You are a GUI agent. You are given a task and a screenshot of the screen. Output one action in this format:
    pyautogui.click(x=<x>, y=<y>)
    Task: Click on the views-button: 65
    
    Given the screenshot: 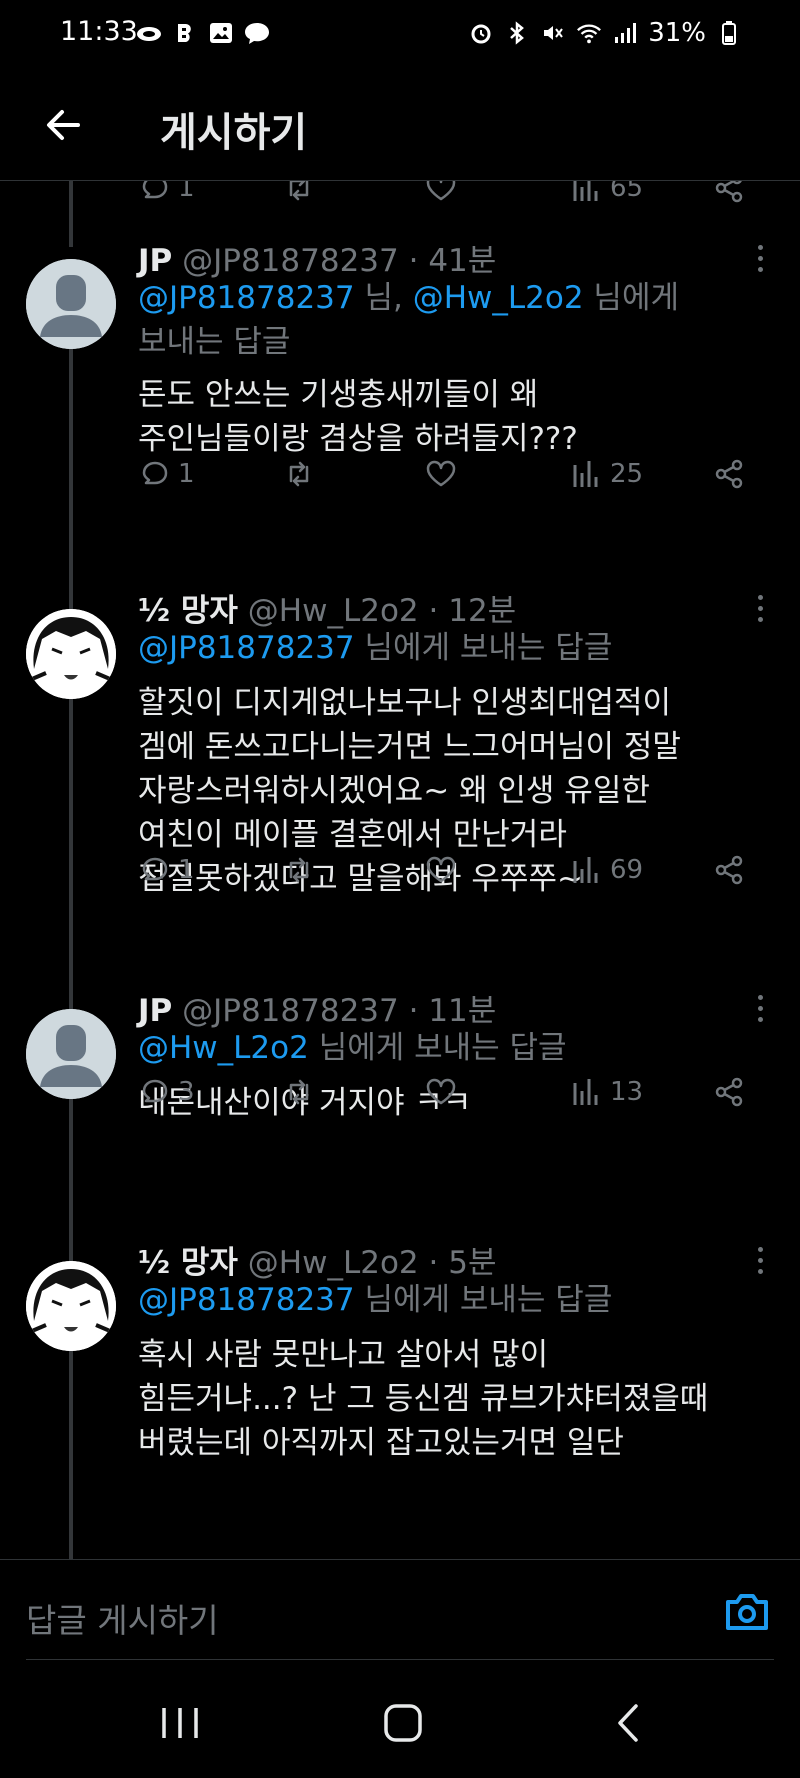 What is the action you would take?
    pyautogui.click(x=606, y=193)
    